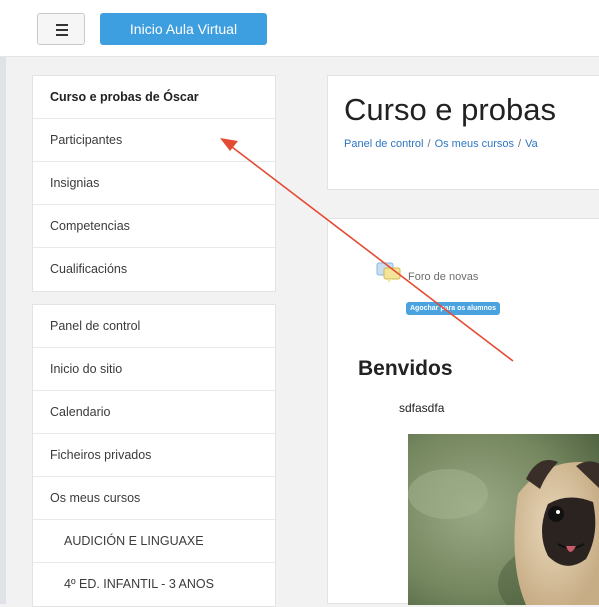 This screenshot has width=599, height=607. Describe the element at coordinates (154, 541) in the screenshot. I see `nav-item-course-audicion: AUDICIÓN E LINGUAXE` at that location.